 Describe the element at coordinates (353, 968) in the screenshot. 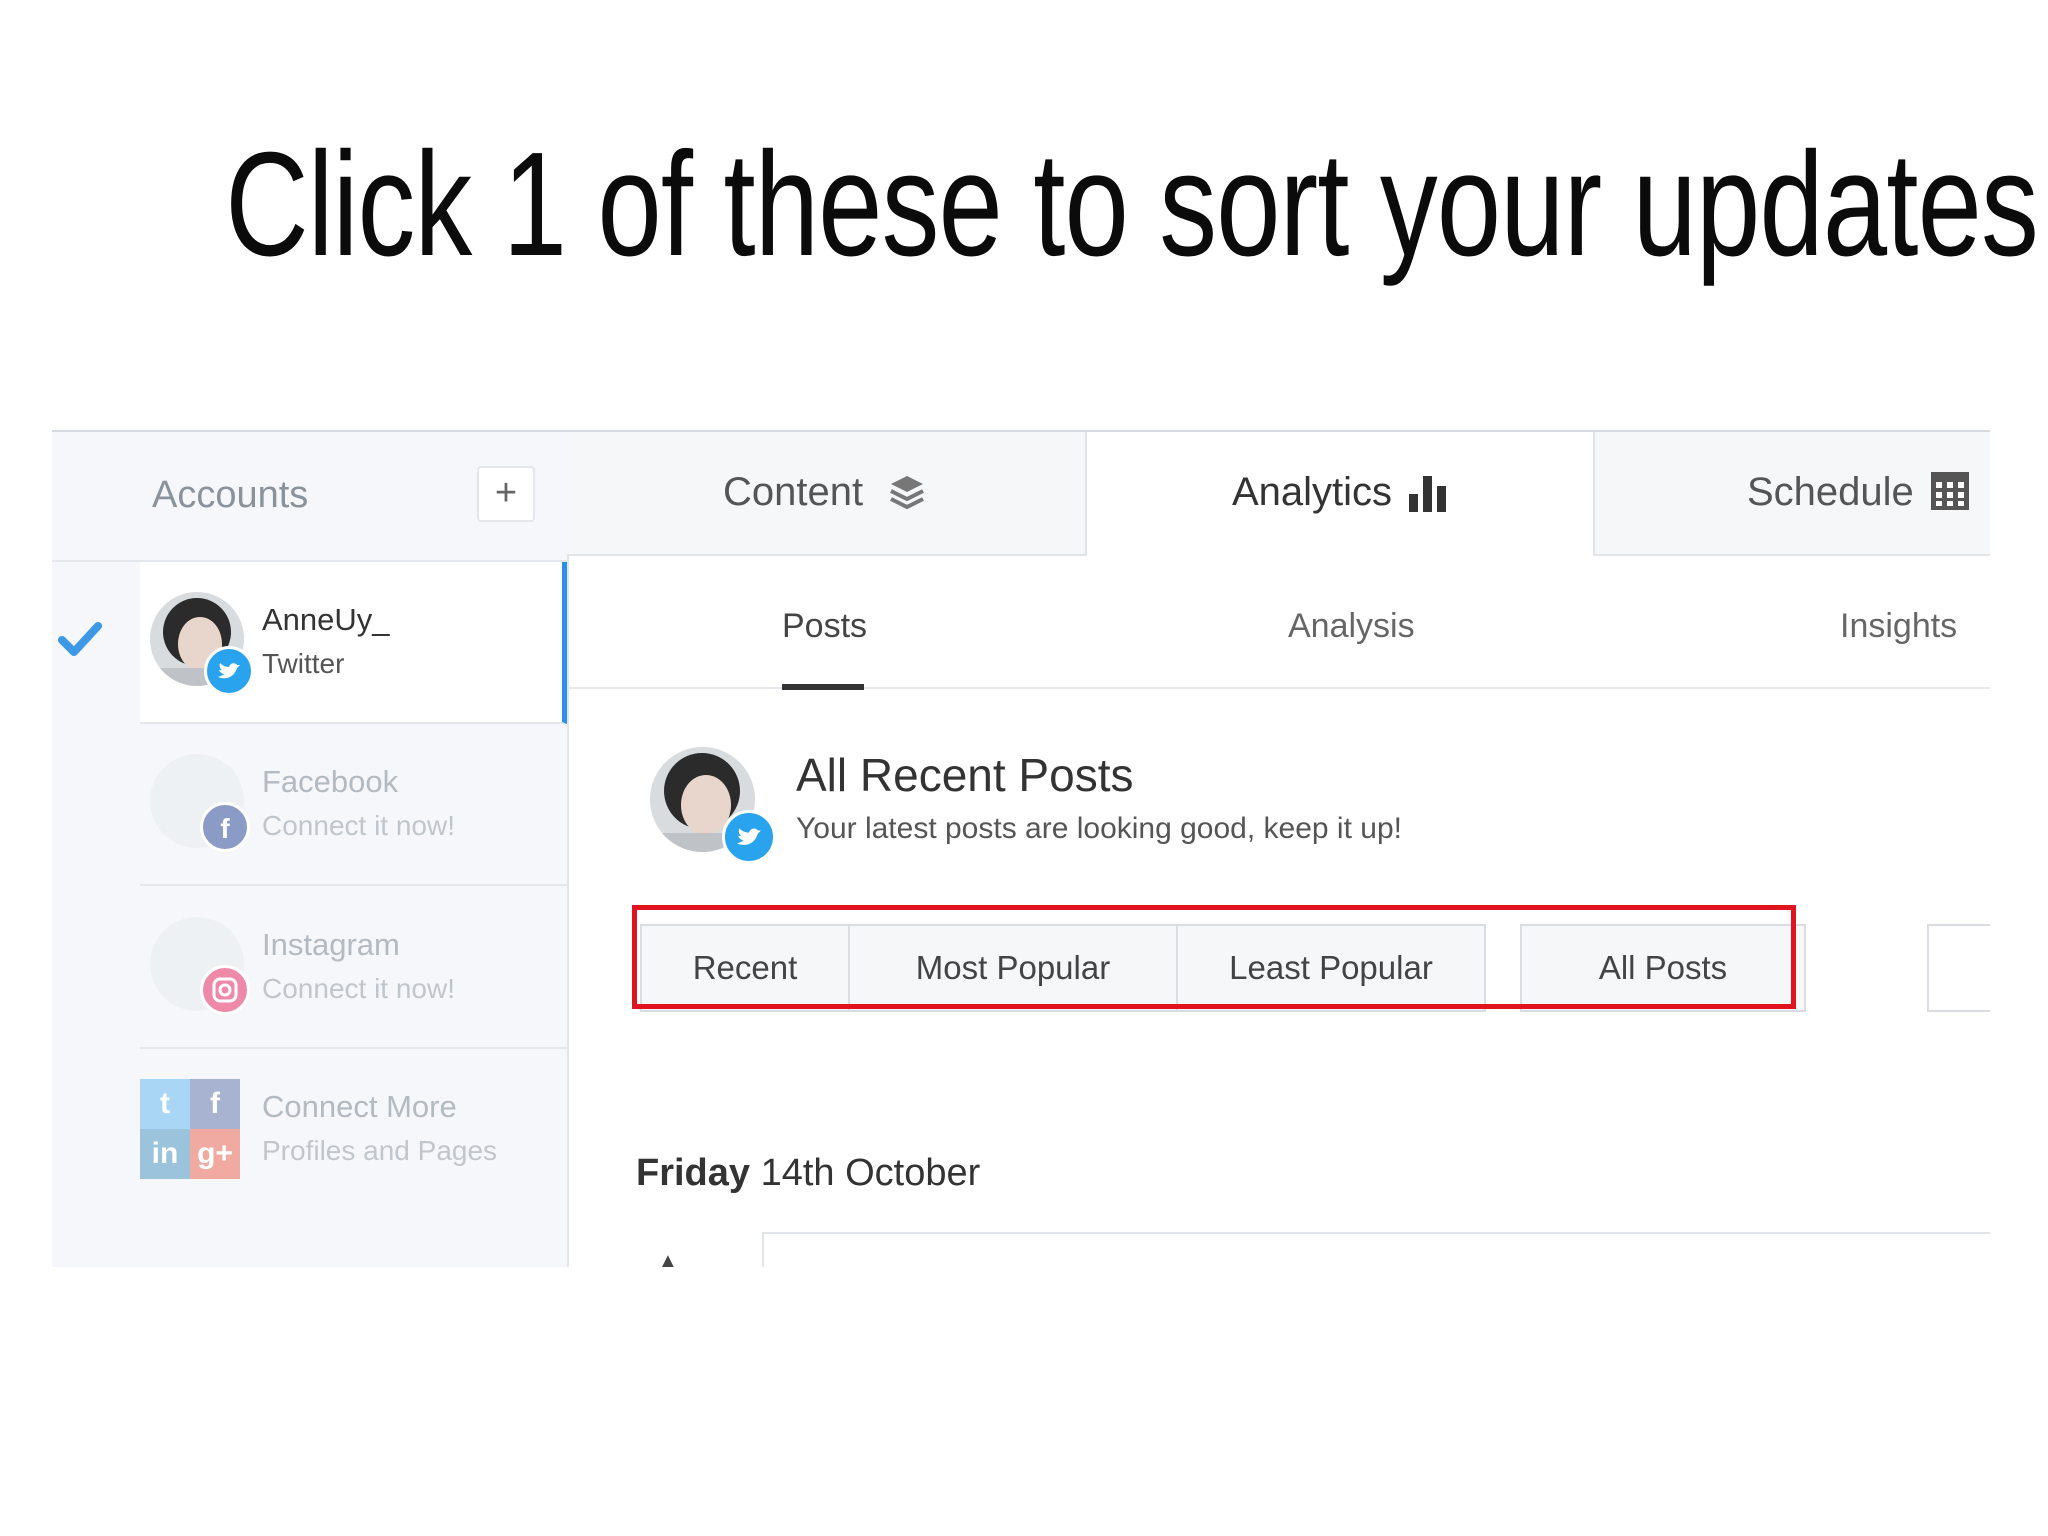

I see `account-item-instagram: Instagram Connect it now!` at that location.